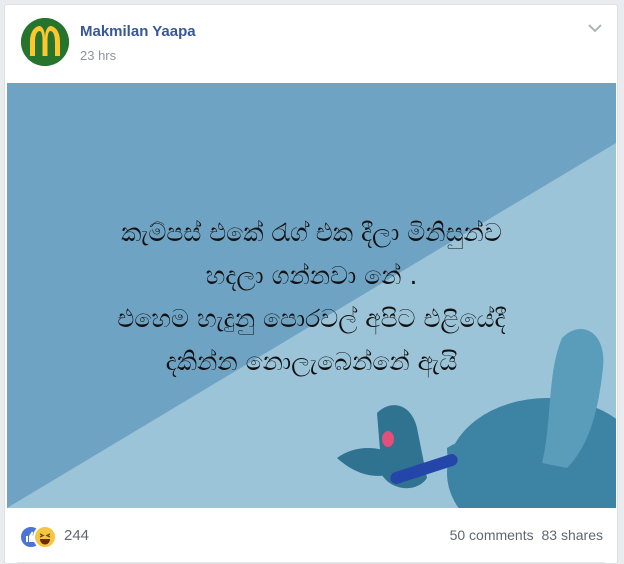  I want to click on post-timestamp: 23 hrs, so click(98, 55).